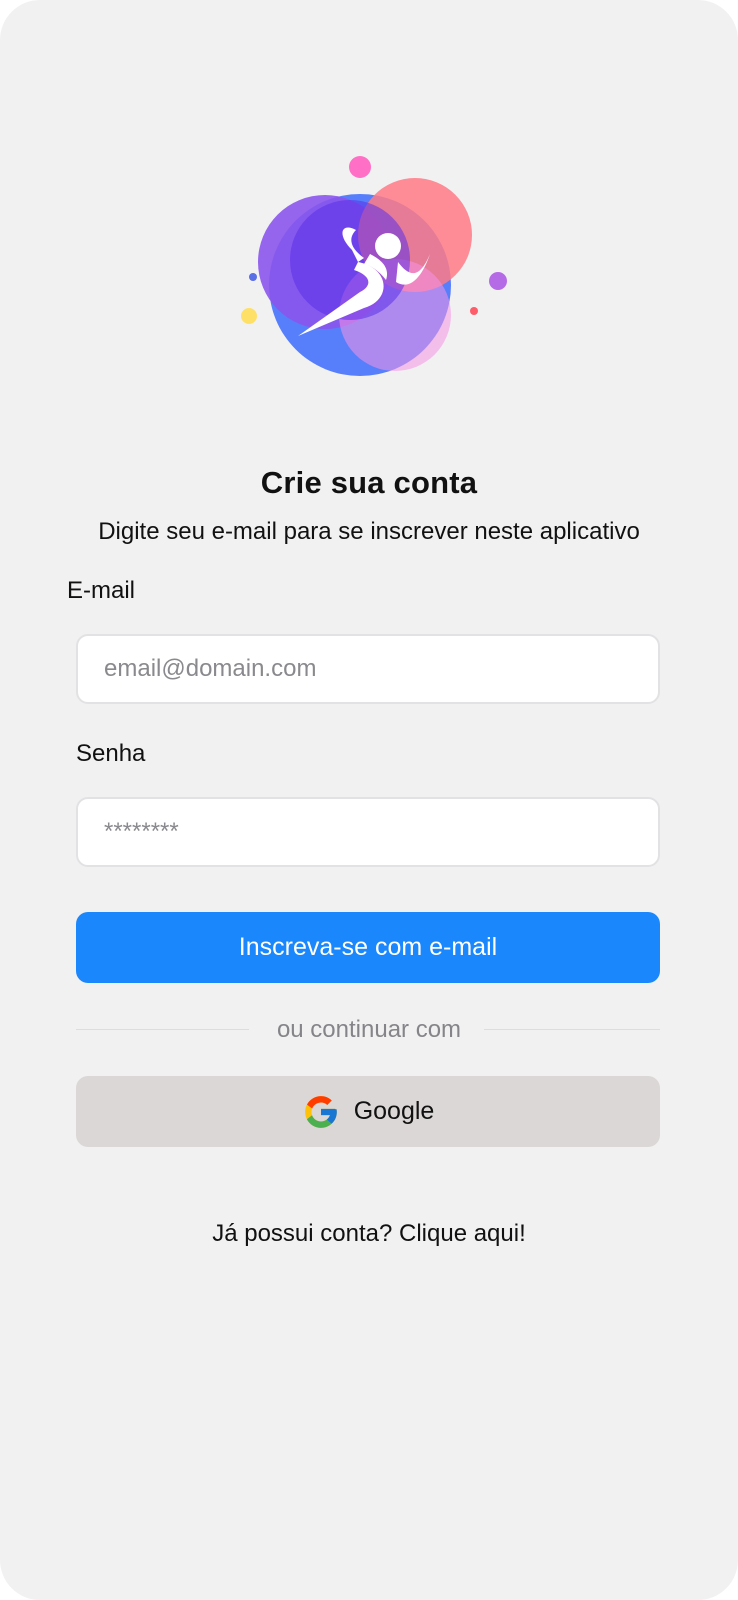 The width and height of the screenshot is (738, 1600). I want to click on google-signin-button: Google, so click(368, 1111).